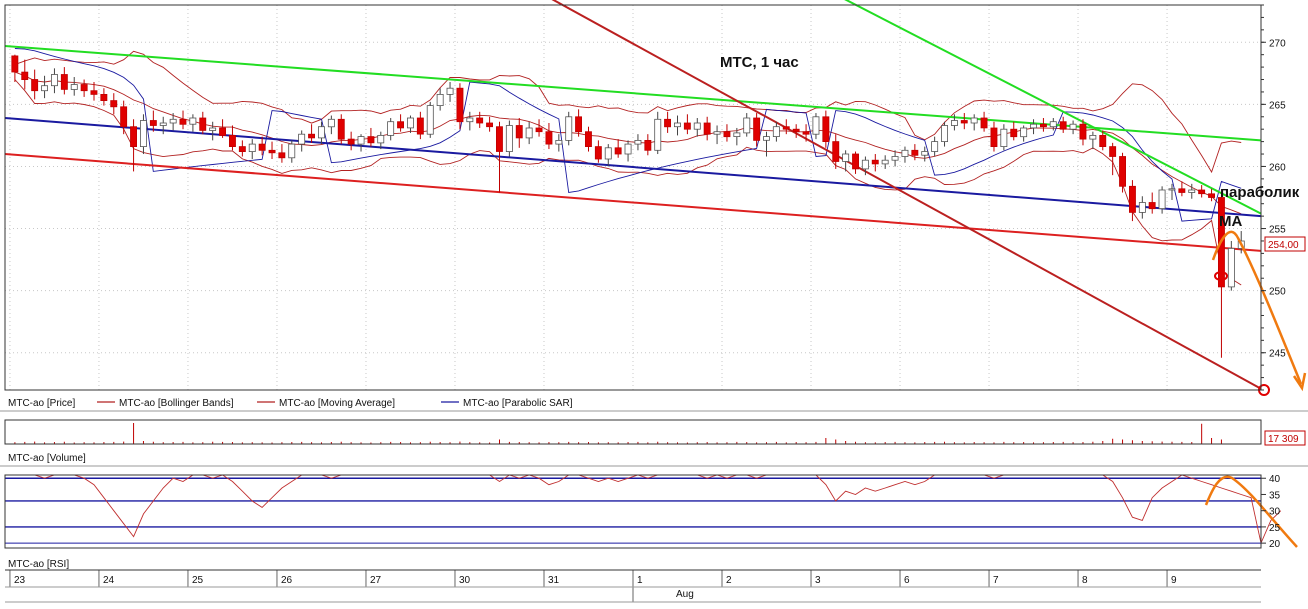  I want to click on volume-panel-label: MTC-ao [Volume], so click(47, 458).